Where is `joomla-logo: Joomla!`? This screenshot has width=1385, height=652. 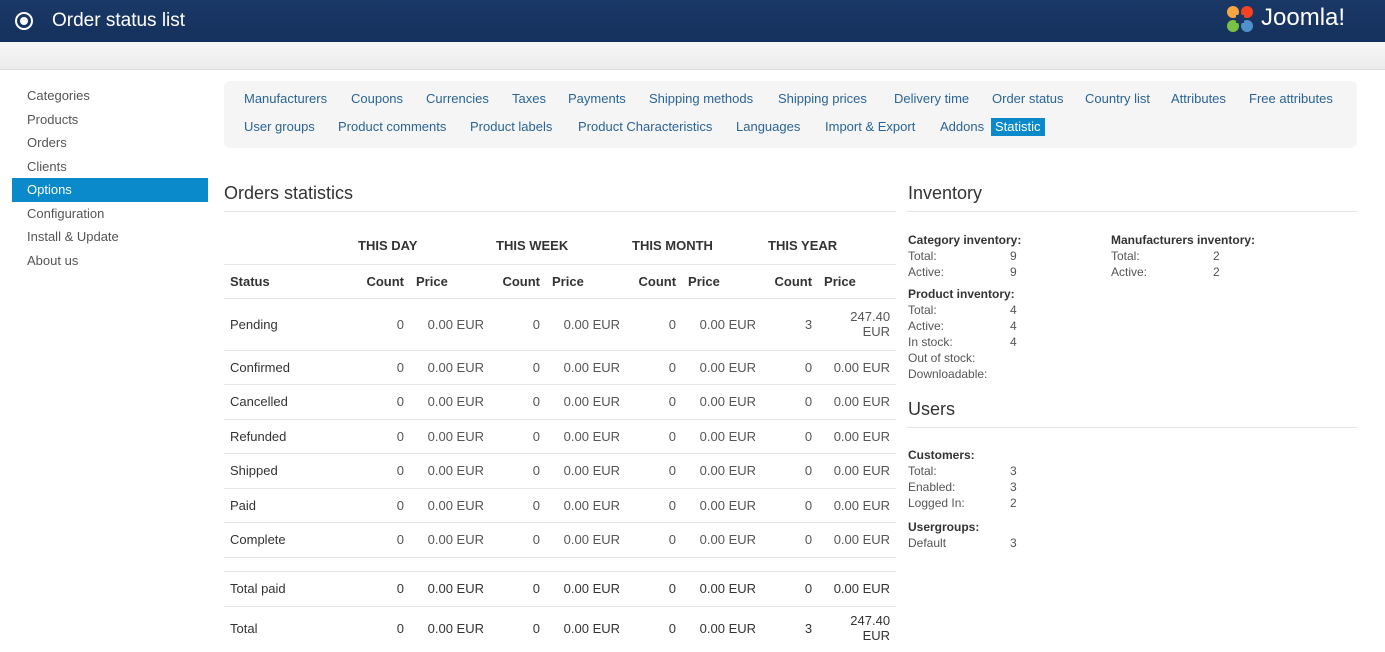 joomla-logo: Joomla! is located at coordinates (1300, 19).